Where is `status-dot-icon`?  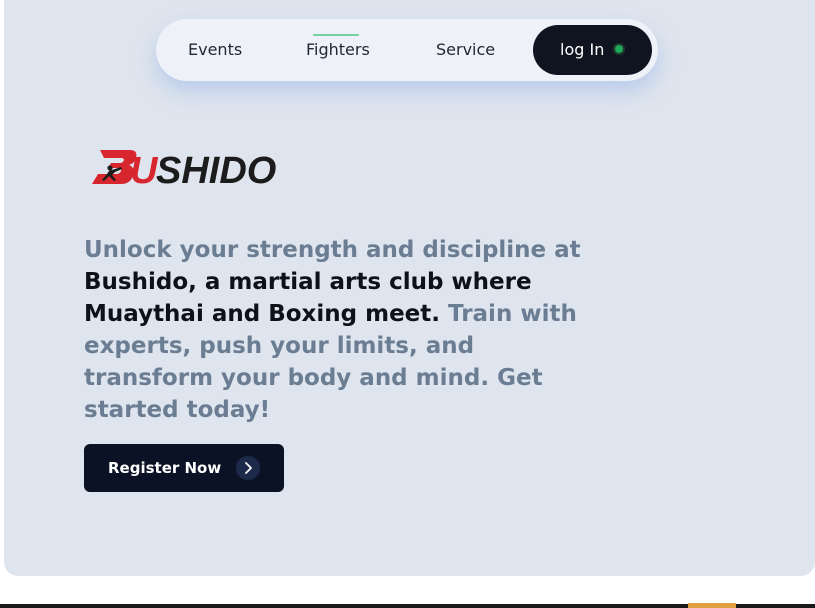
status-dot-icon is located at coordinates (619, 49).